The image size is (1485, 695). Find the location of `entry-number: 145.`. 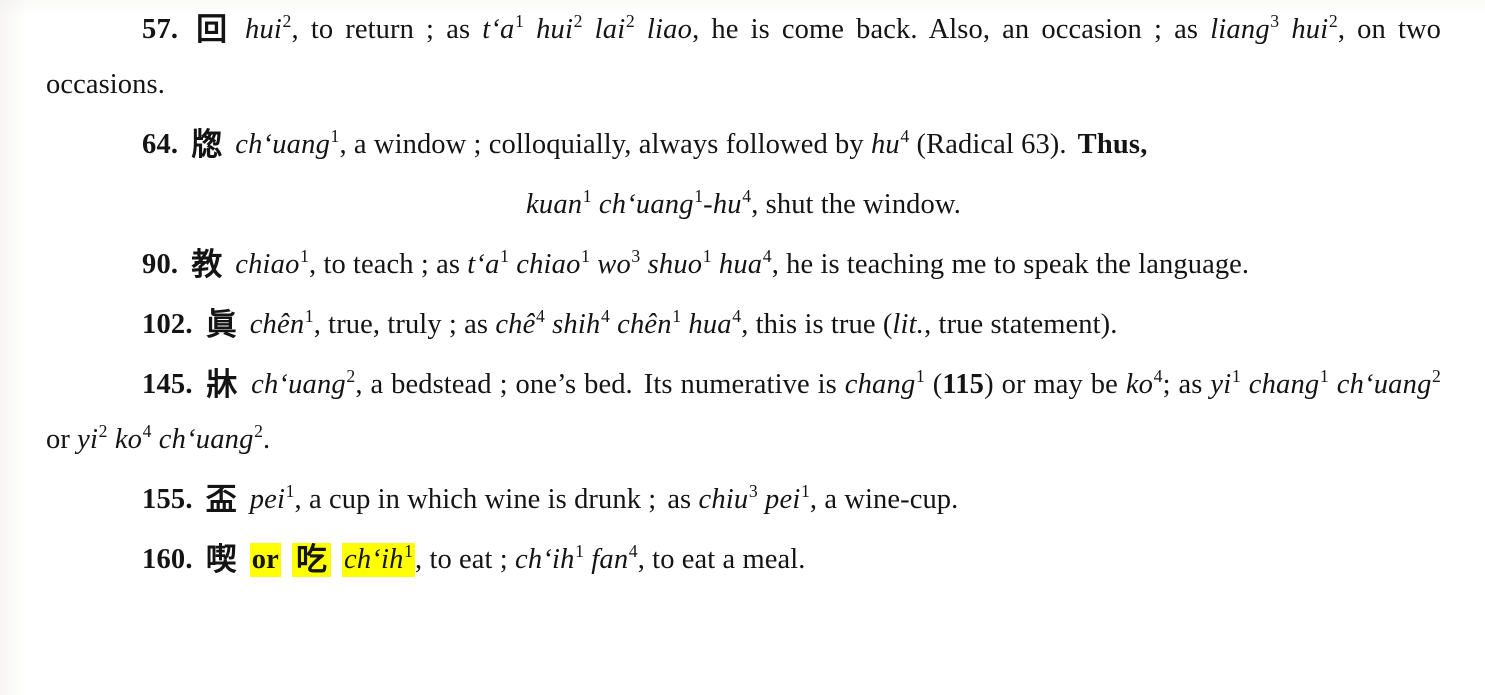

entry-number: 145. is located at coordinates (167, 384).